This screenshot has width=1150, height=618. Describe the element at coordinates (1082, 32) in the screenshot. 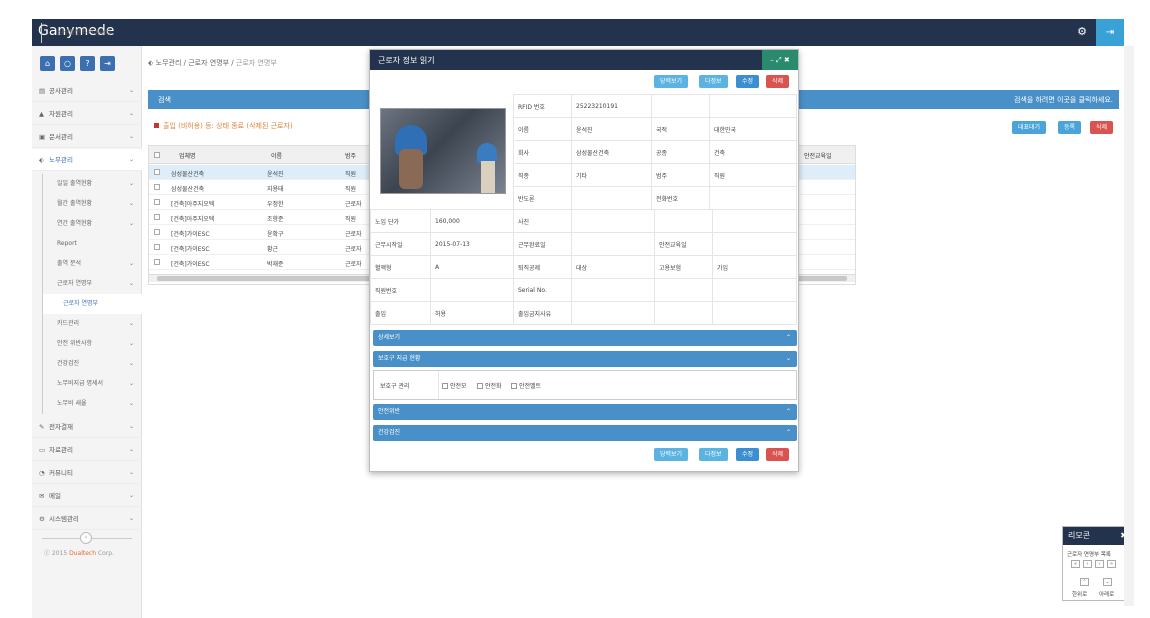

I see `gear-icon: ⚙` at that location.